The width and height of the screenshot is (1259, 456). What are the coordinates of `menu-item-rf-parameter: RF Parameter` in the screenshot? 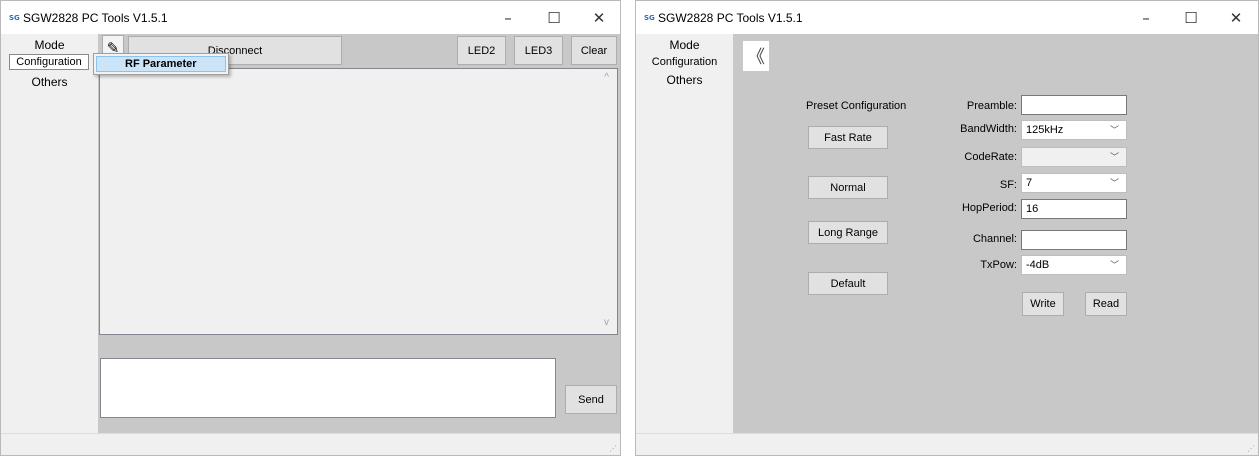 It's located at (161, 64).